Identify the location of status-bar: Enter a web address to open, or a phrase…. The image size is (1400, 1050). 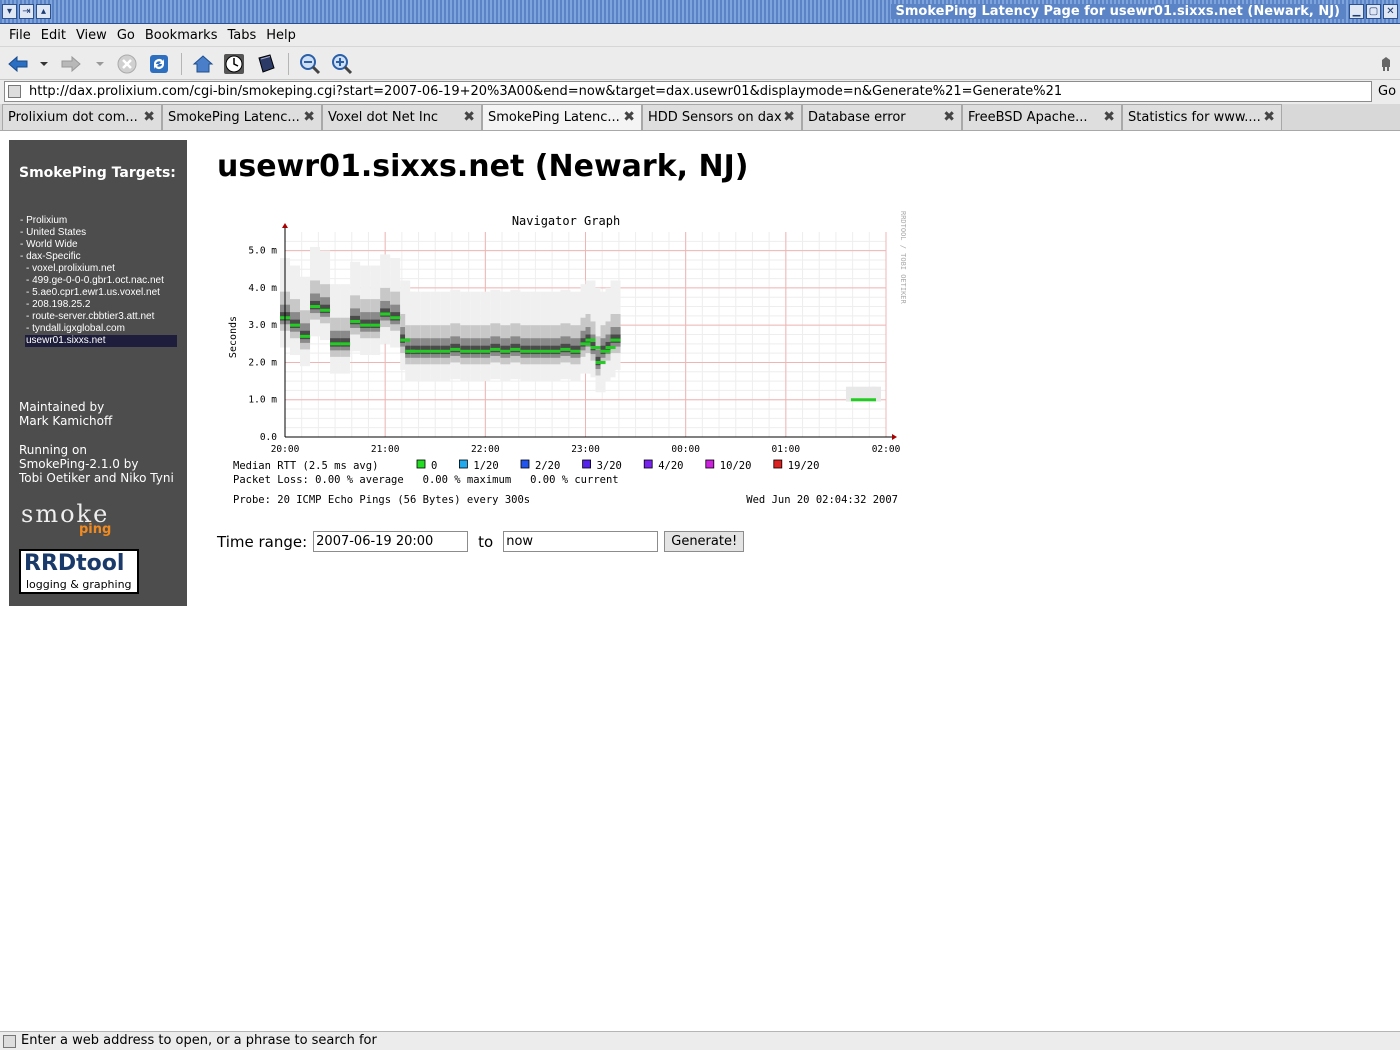
(700, 1040).